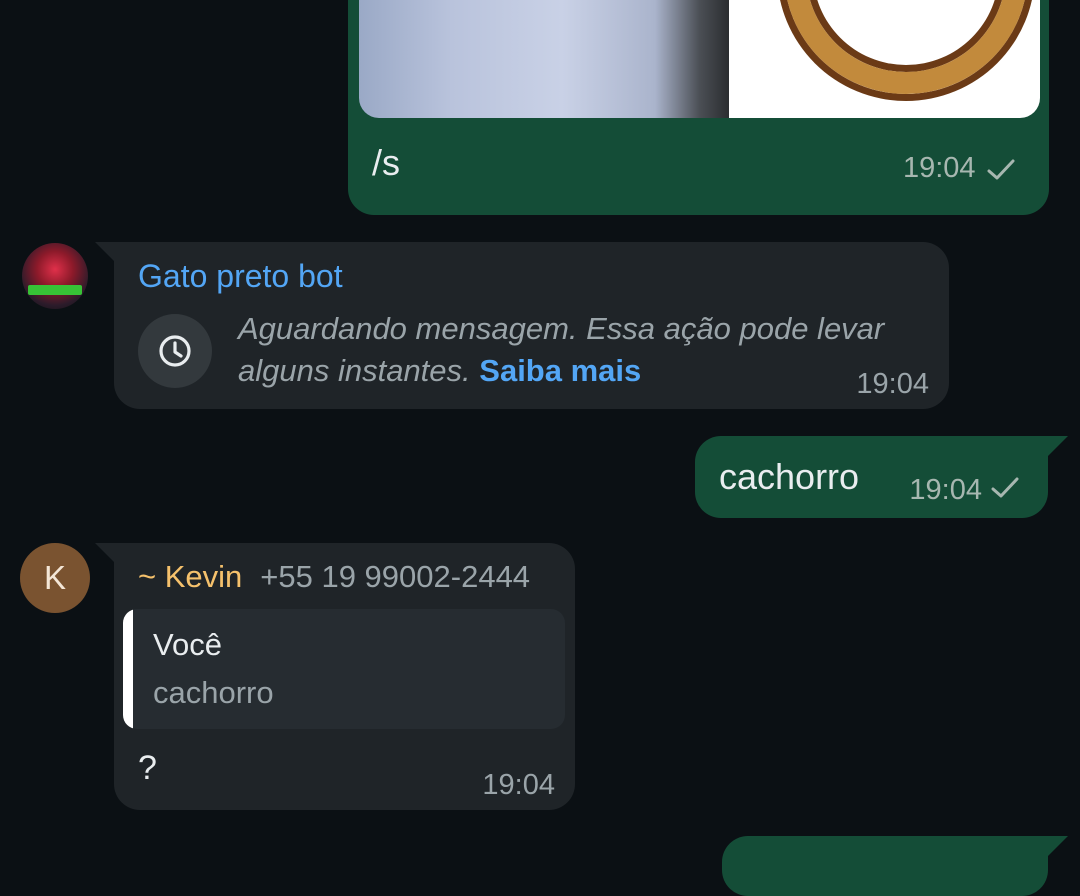  Describe the element at coordinates (544, 59) in the screenshot. I see `image-left-part` at that location.